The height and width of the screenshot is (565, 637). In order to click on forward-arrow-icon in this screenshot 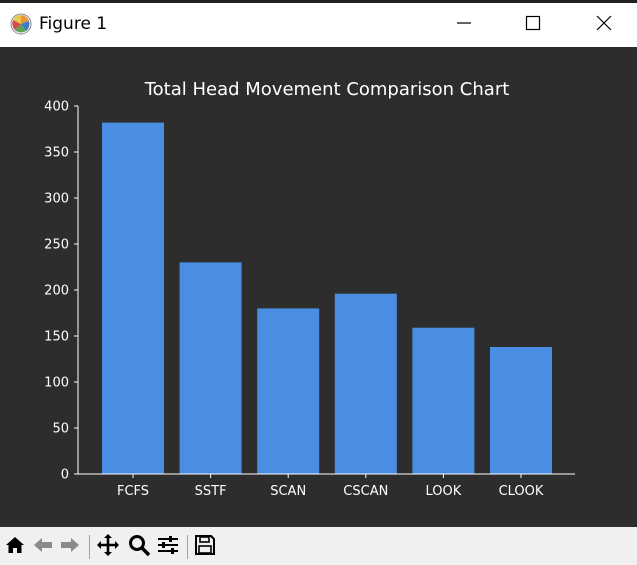, I will do `click(70, 547)`.